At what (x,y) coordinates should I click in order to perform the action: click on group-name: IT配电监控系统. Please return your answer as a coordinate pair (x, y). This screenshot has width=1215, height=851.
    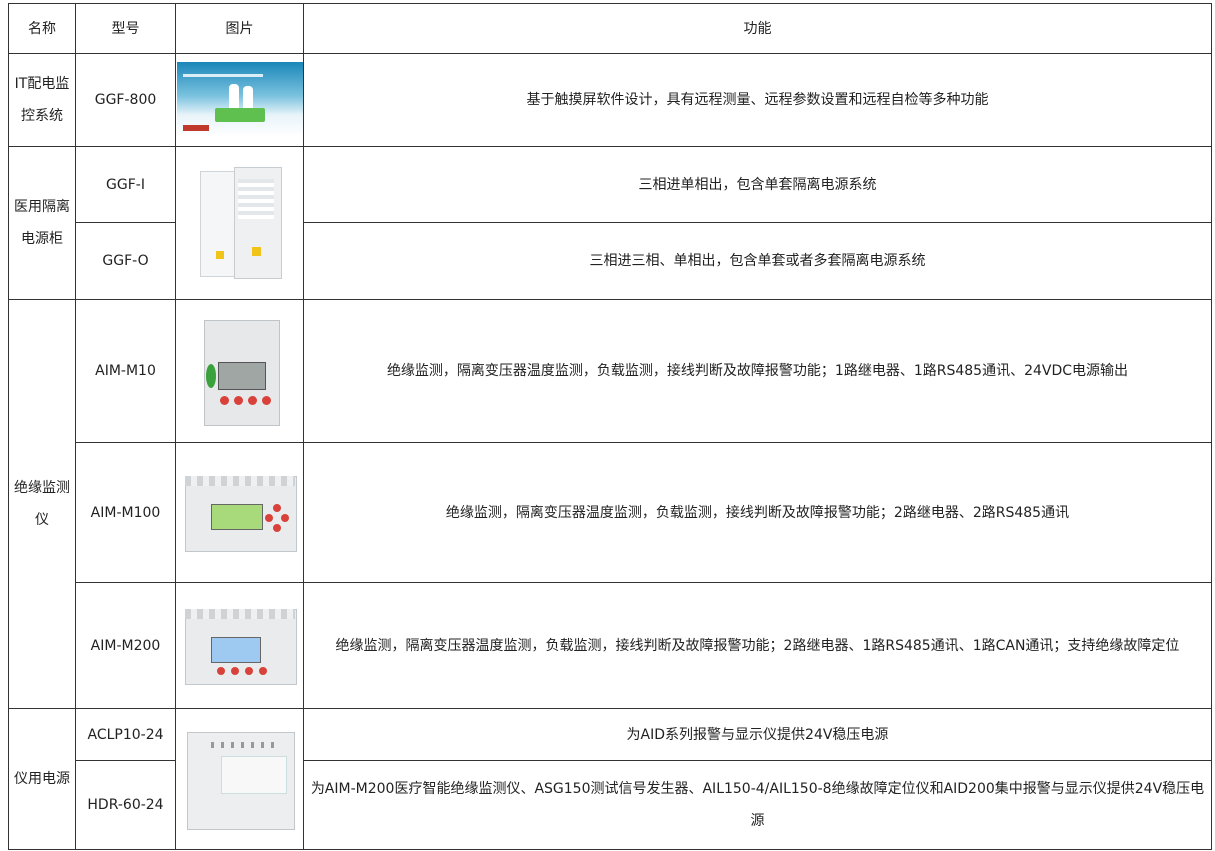
    Looking at the image, I should click on (42, 100).